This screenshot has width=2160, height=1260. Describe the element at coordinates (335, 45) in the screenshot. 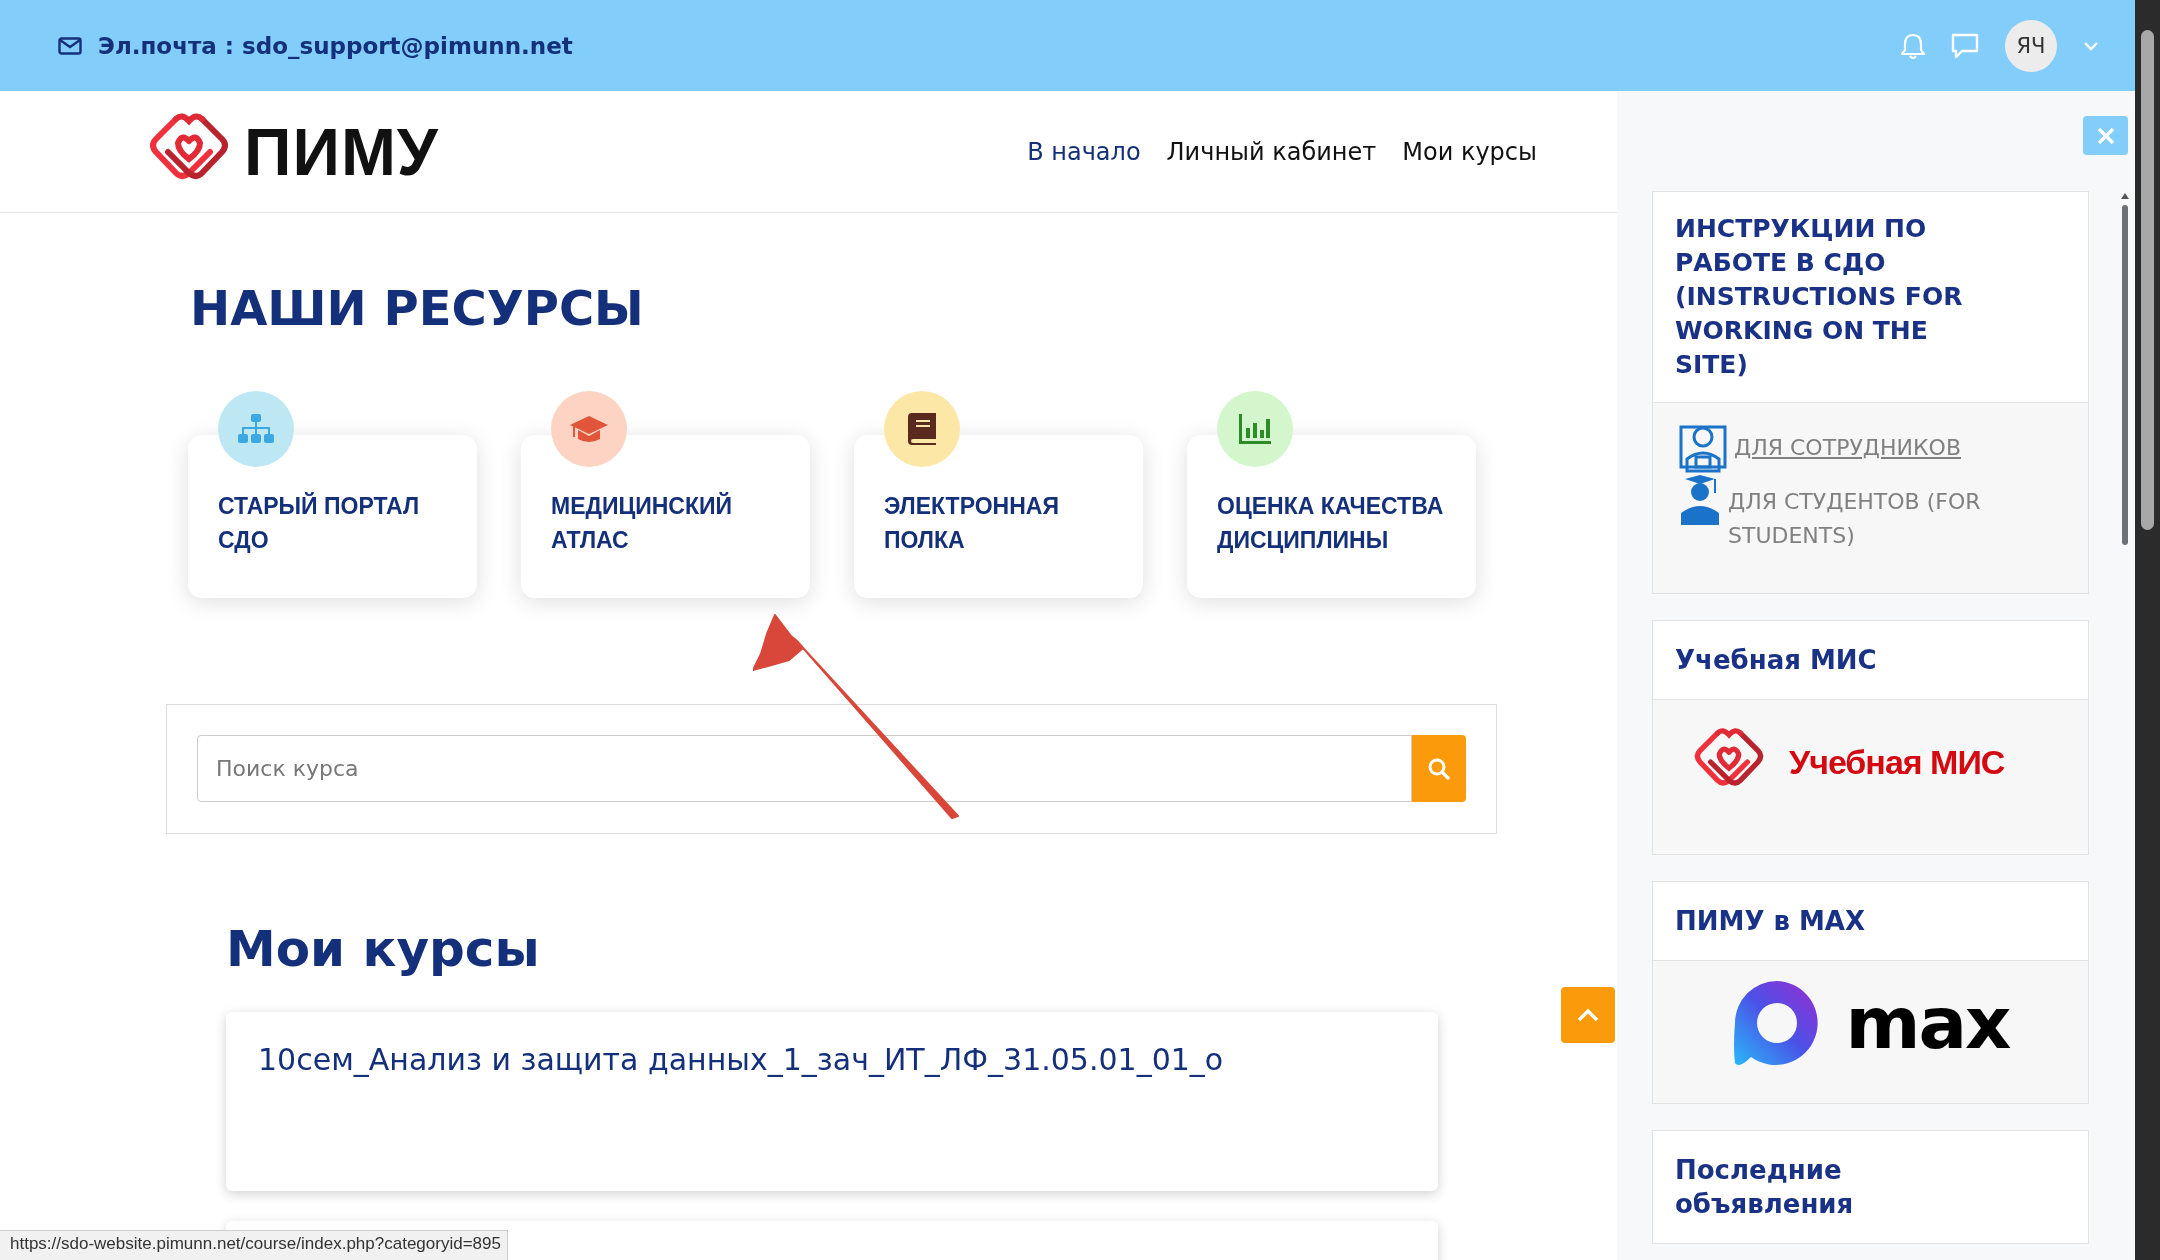

I see `email-label: Эл.почта : sdo_support@pimunn.net` at that location.